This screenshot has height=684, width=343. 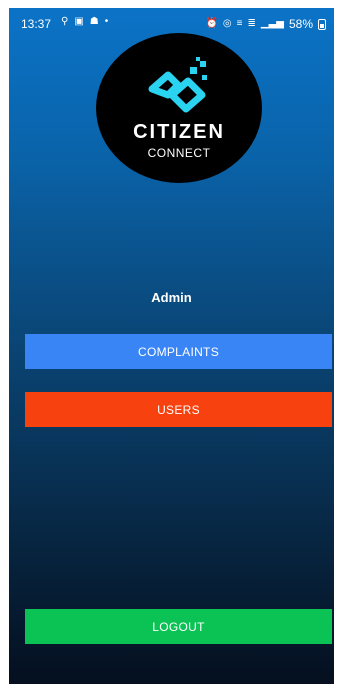 What do you see at coordinates (36, 24) in the screenshot?
I see `status-time: 13:37` at bounding box center [36, 24].